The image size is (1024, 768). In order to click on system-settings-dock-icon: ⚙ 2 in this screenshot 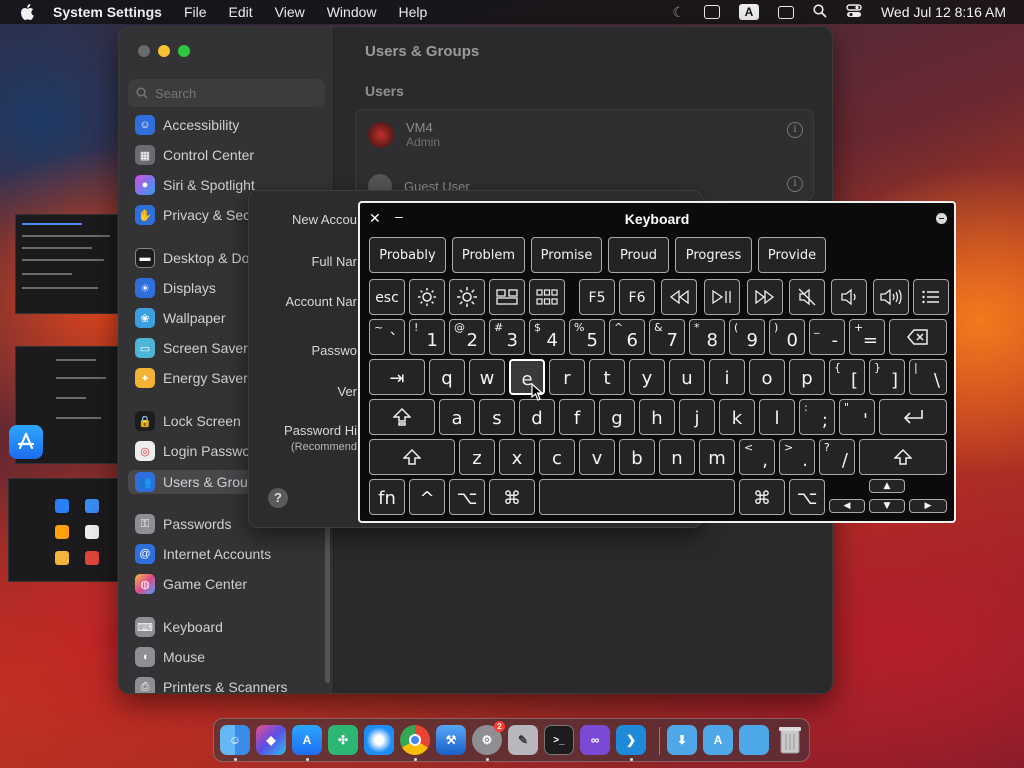, I will do `click(488, 738)`.